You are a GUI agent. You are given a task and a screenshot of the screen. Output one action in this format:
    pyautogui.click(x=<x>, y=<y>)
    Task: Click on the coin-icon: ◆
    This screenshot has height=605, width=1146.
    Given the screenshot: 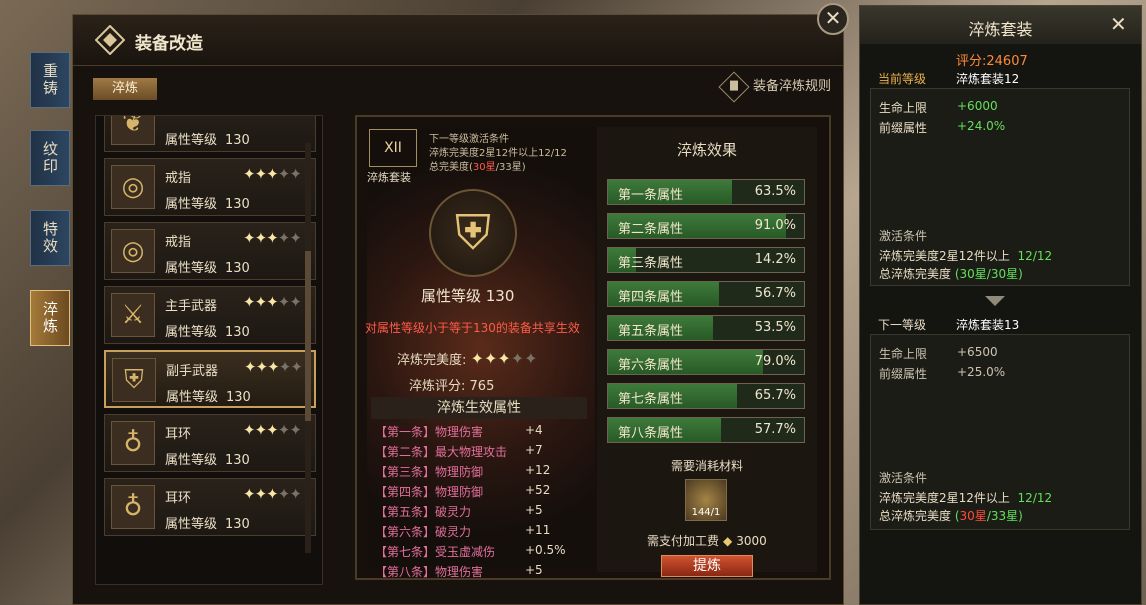 What is the action you would take?
    pyautogui.click(x=728, y=541)
    